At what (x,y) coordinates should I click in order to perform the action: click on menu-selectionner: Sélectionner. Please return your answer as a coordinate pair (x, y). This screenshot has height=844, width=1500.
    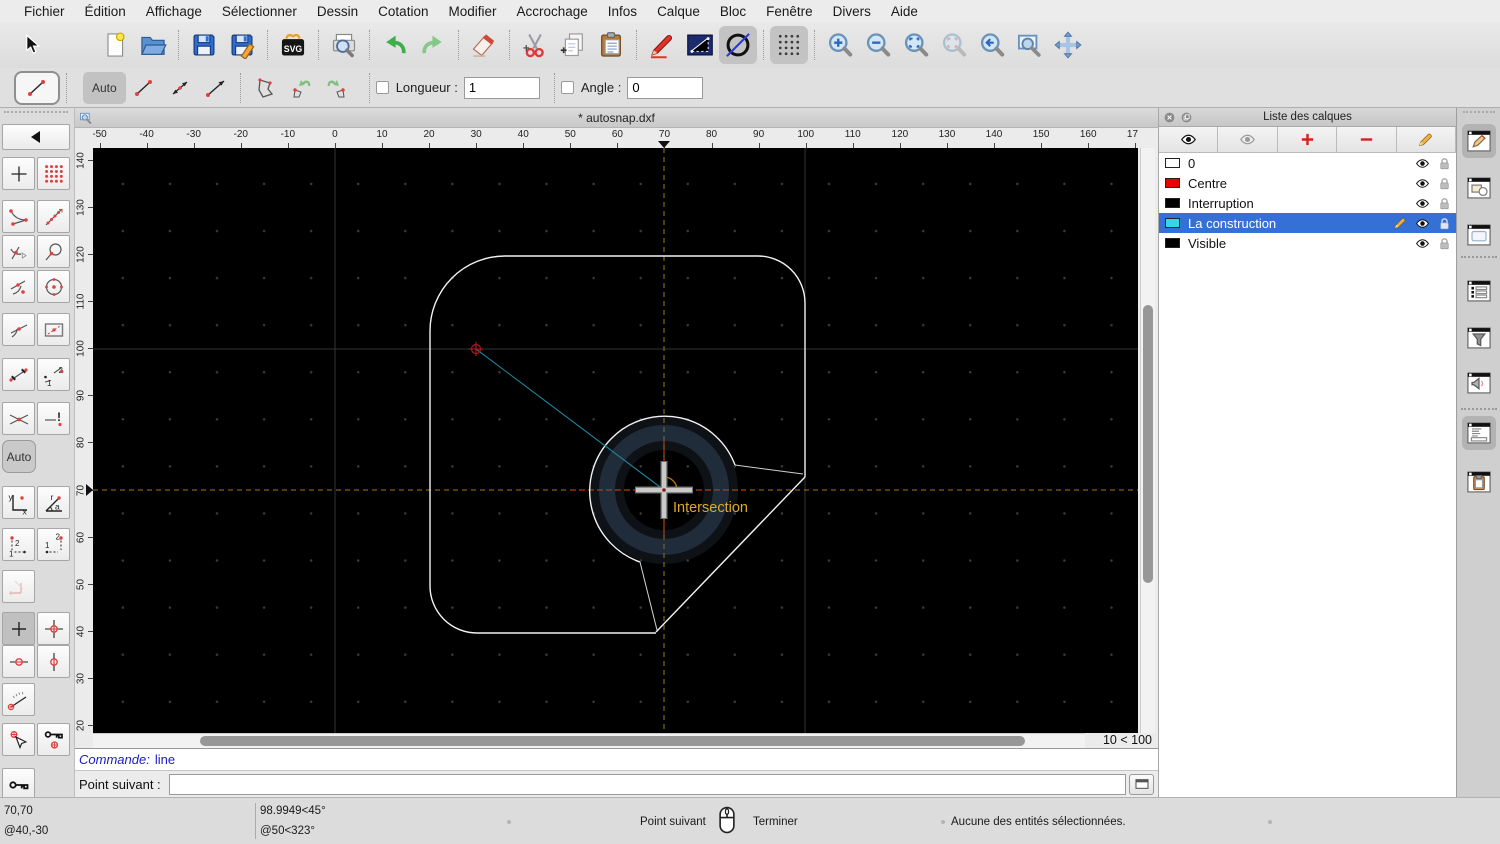
    Looking at the image, I should click on (259, 11).